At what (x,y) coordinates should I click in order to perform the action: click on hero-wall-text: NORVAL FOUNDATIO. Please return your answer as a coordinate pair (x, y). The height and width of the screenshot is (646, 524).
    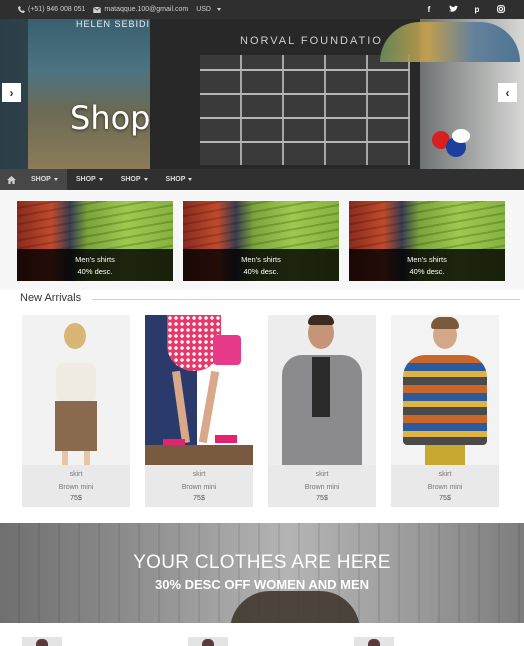
    Looking at the image, I should click on (311, 41).